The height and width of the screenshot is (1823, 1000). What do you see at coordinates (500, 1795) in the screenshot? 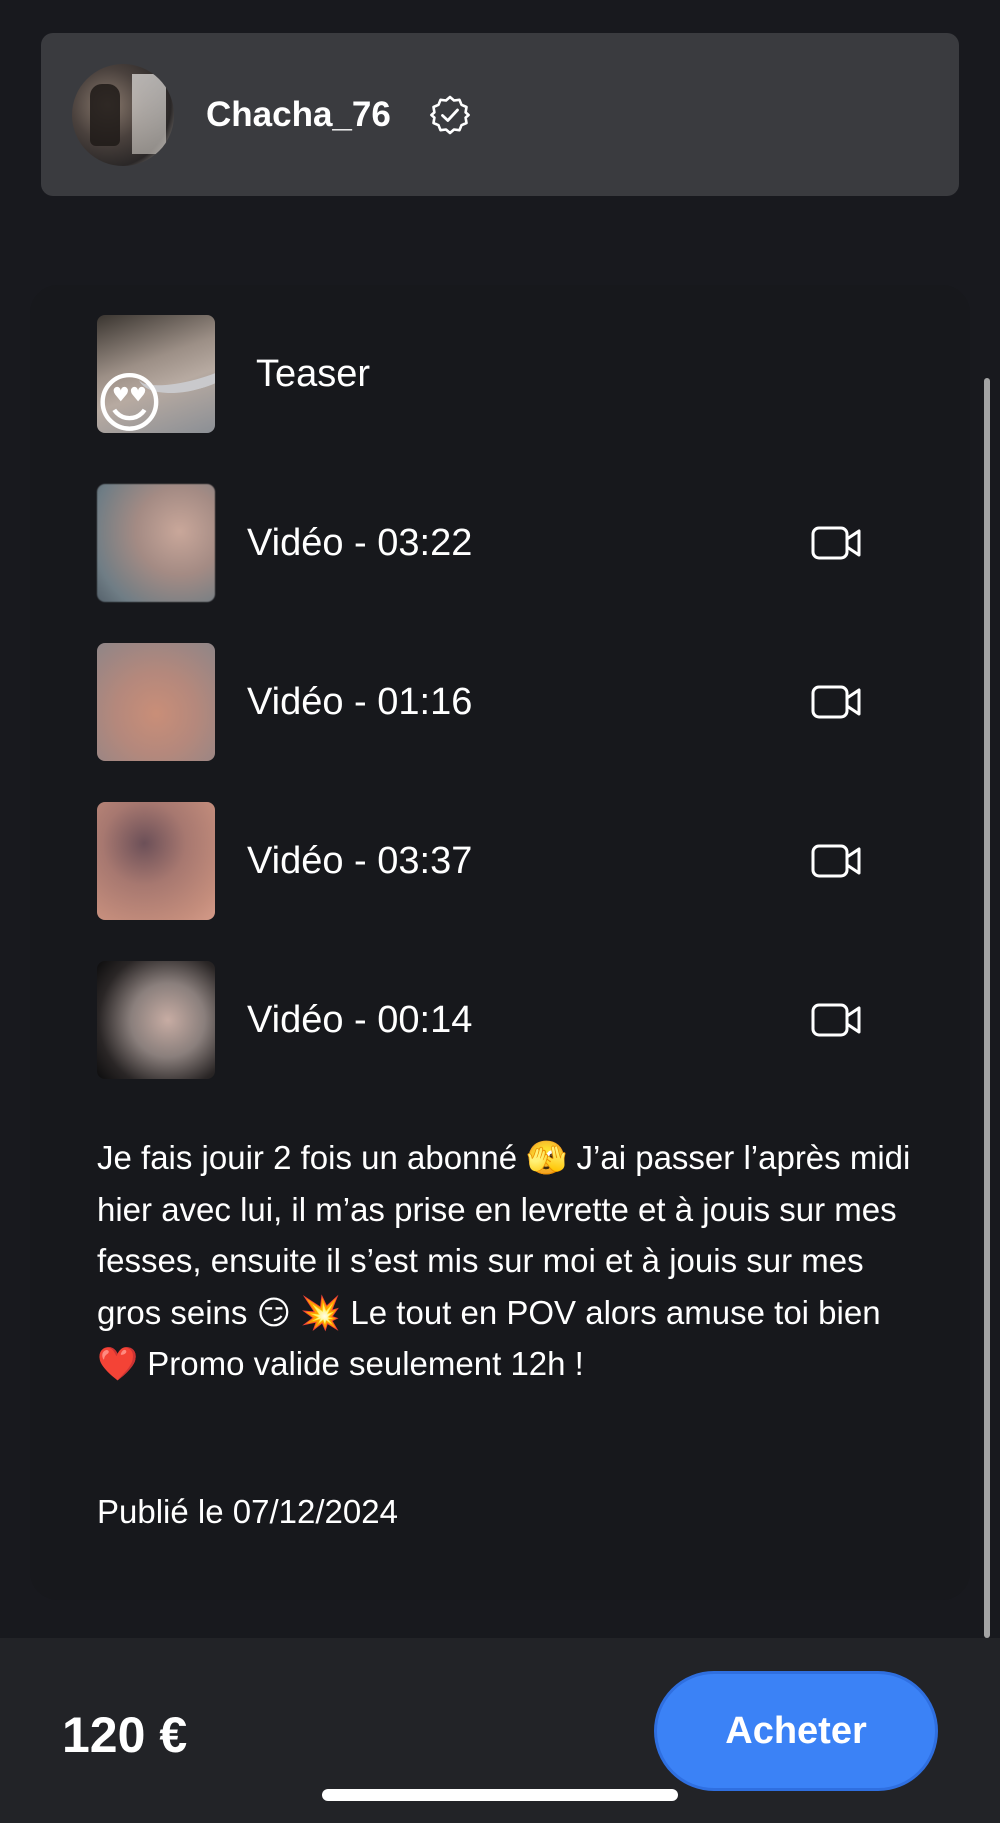
I see `home-indicator` at bounding box center [500, 1795].